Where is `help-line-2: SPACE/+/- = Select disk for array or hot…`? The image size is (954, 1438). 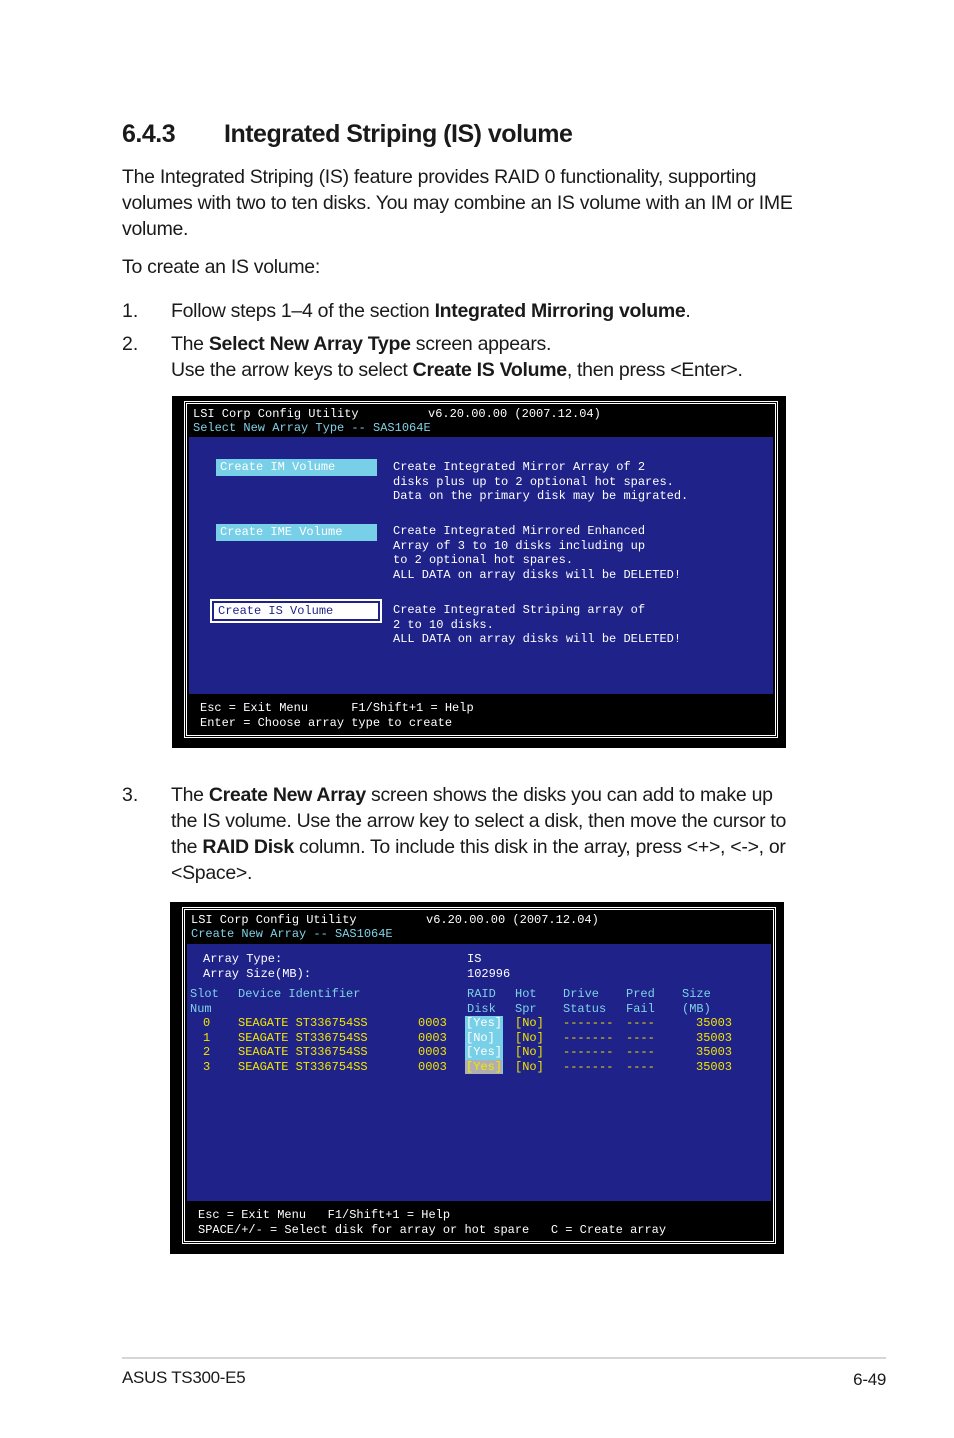 help-line-2: SPACE/+/- = Select disk for array or hot… is located at coordinates (432, 1229).